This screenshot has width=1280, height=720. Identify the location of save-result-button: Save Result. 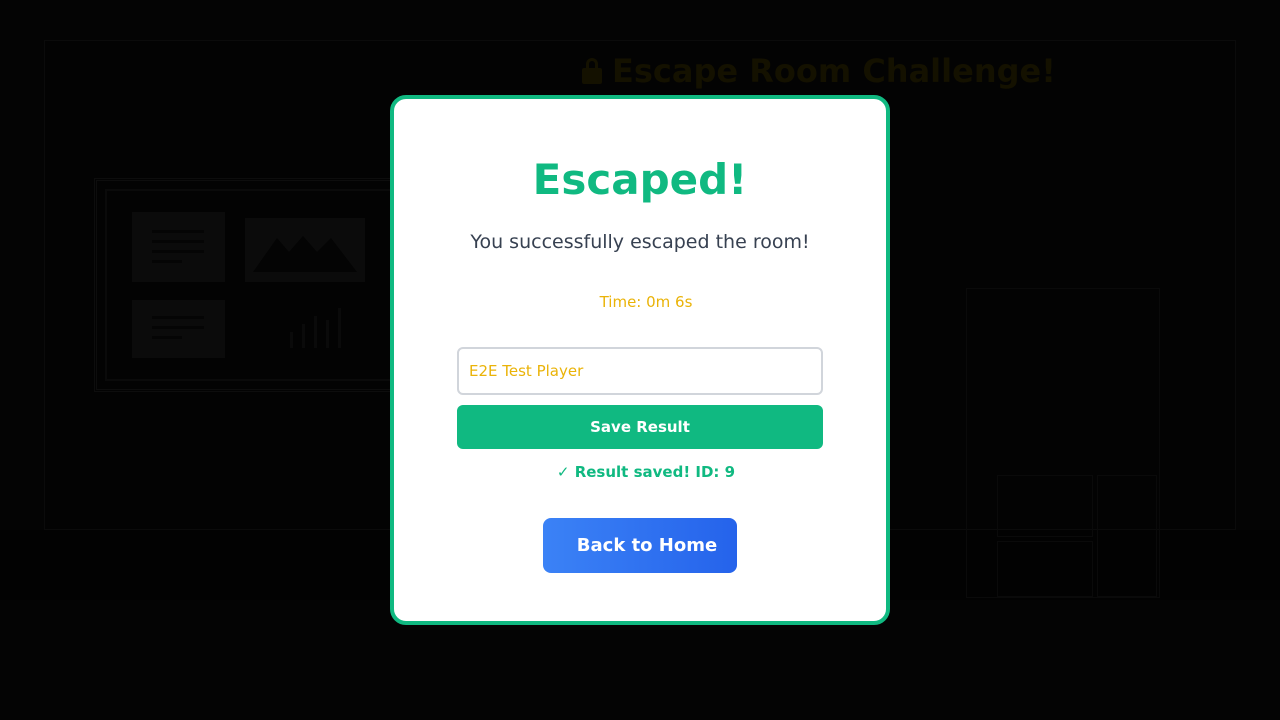
(640, 427).